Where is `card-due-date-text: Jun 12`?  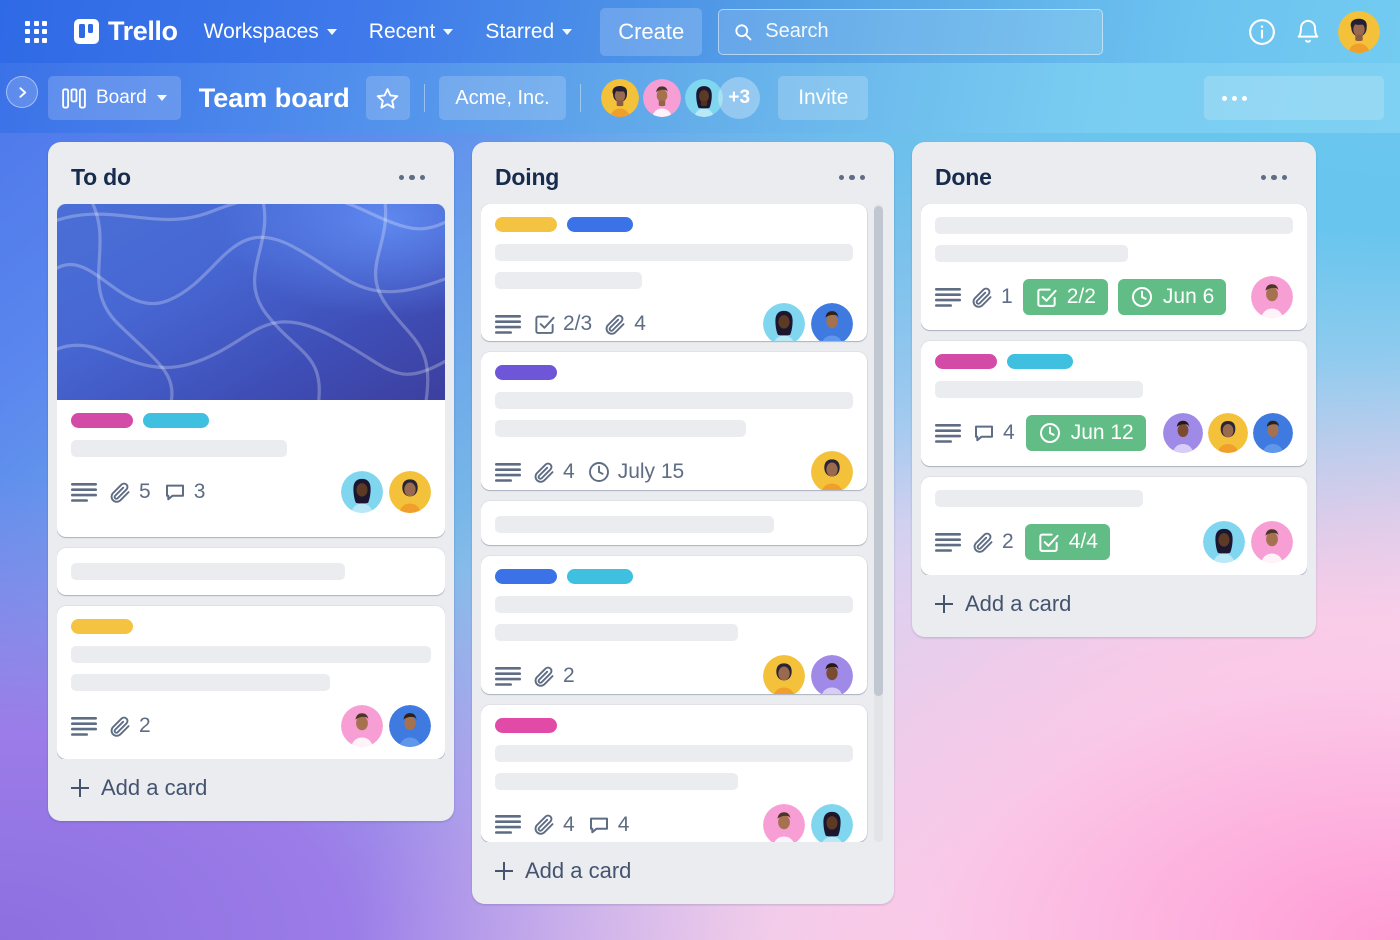
card-due-date-text: Jun 12 is located at coordinates (1102, 432).